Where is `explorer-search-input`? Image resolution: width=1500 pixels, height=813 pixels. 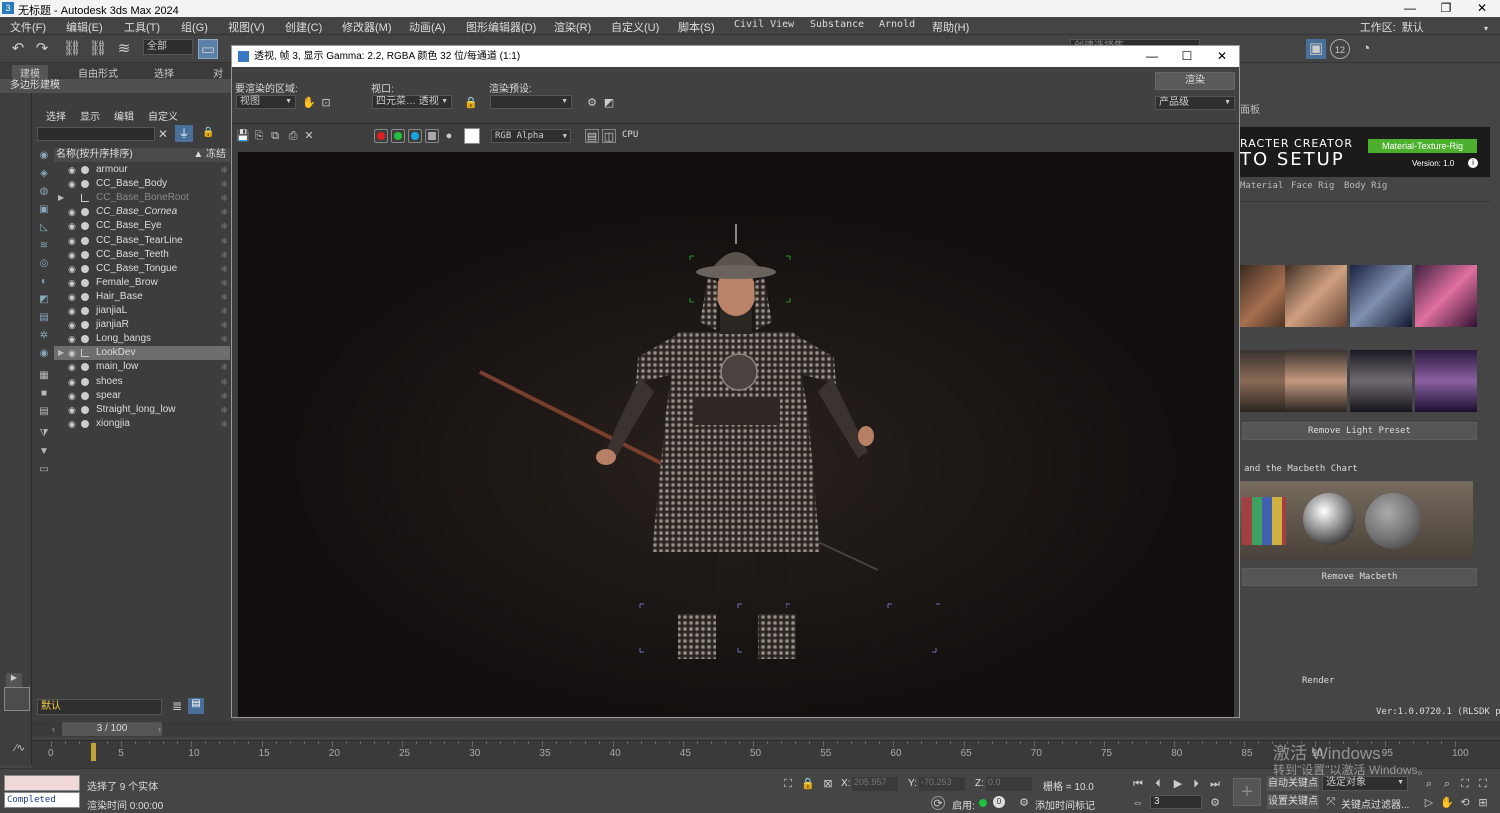 explorer-search-input is located at coordinates (96, 134).